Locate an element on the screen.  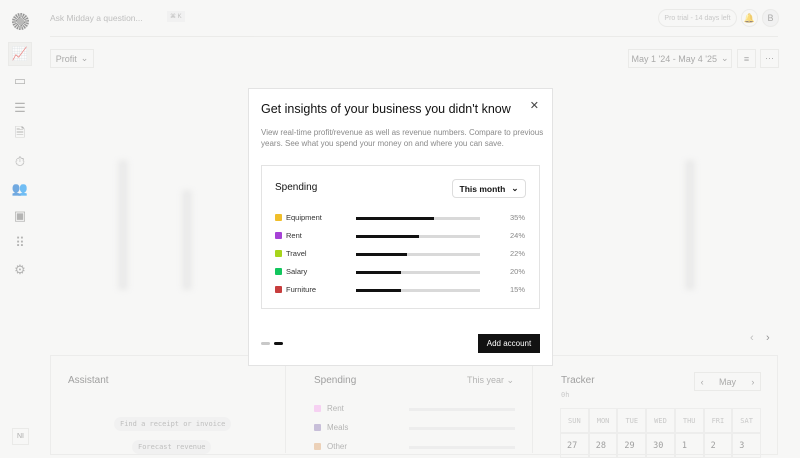
list-icon: ☰ is located at coordinates (20, 107).